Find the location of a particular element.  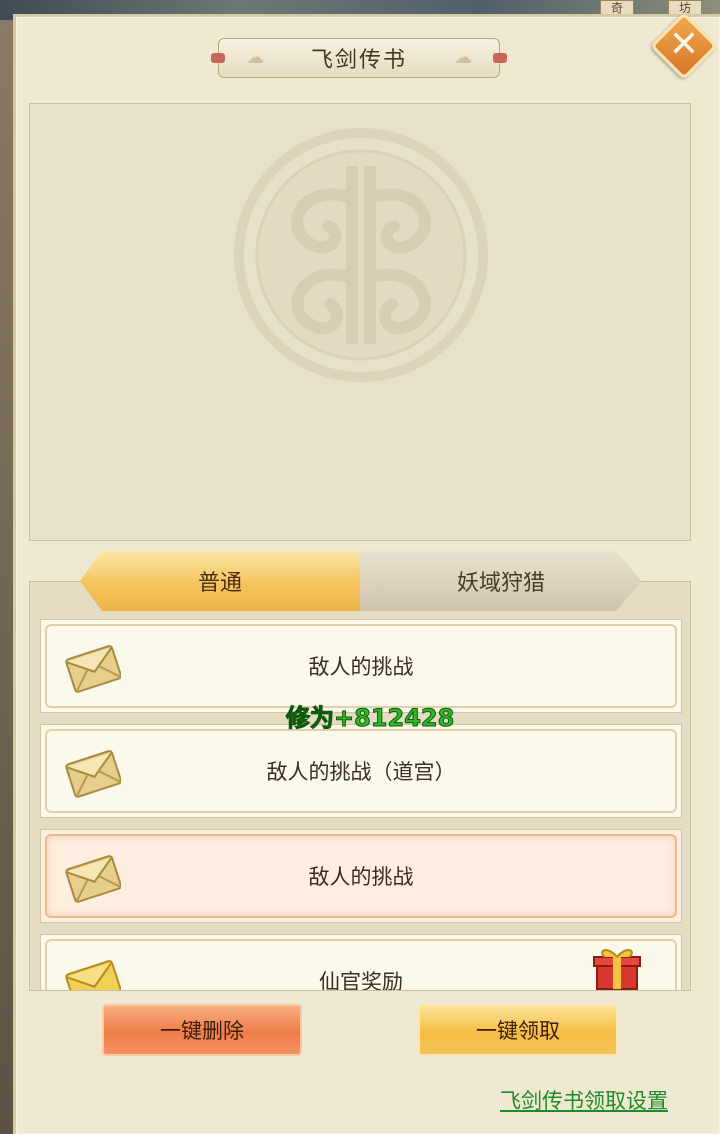

claim-settings-link: 飞剑传书领取设置 is located at coordinates (584, 1100).